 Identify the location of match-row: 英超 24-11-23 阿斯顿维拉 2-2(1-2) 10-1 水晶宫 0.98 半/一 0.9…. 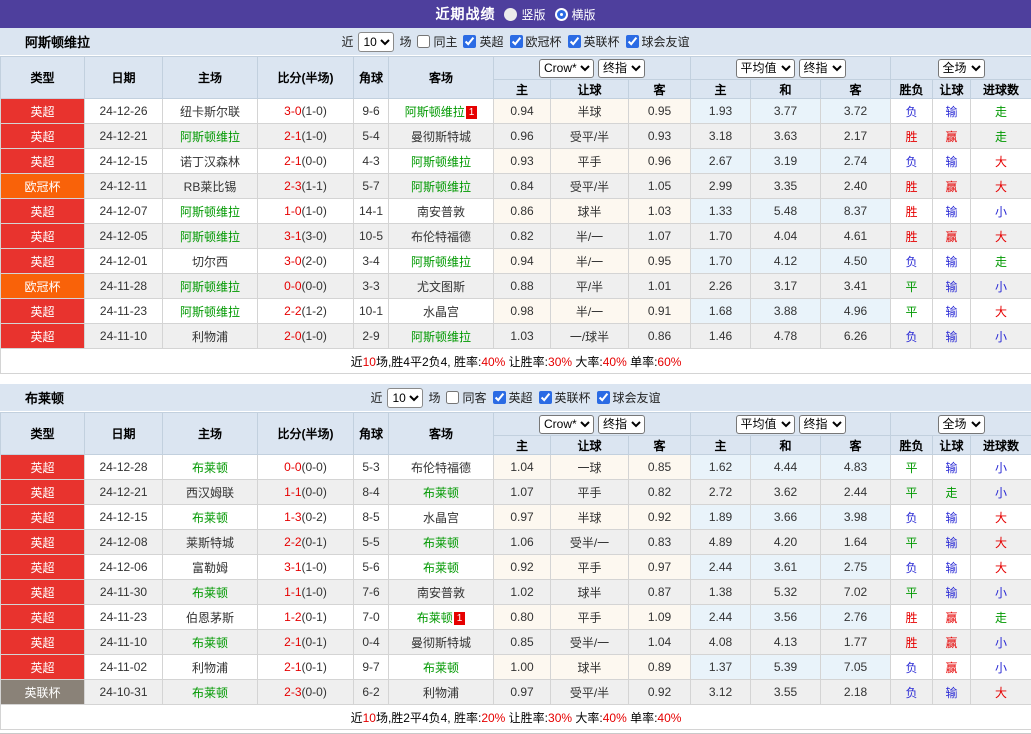
(515, 311).